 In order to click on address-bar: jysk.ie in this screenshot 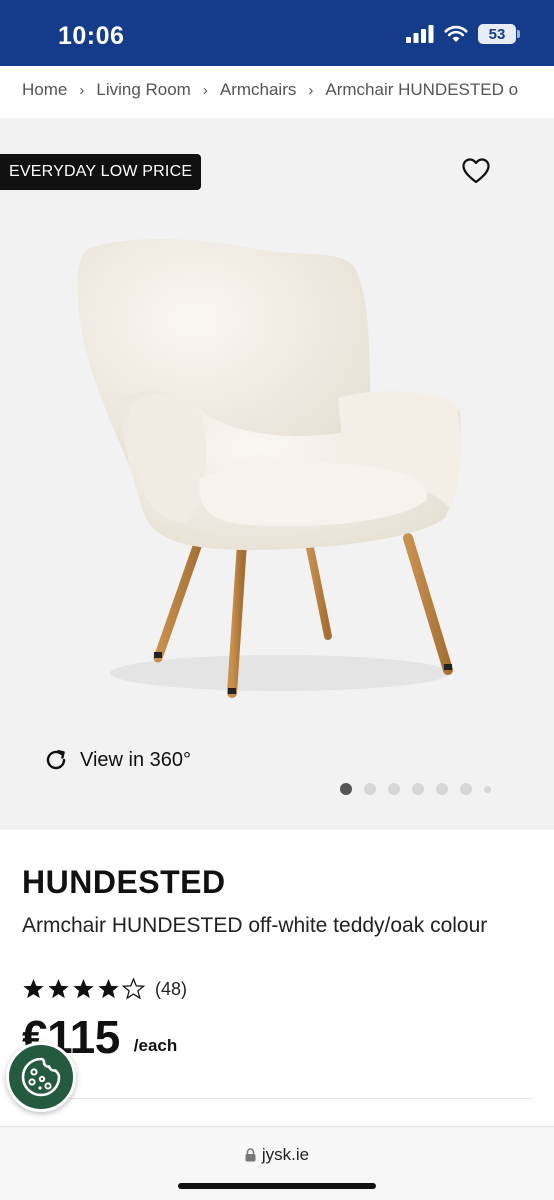, I will do `click(277, 1155)`.